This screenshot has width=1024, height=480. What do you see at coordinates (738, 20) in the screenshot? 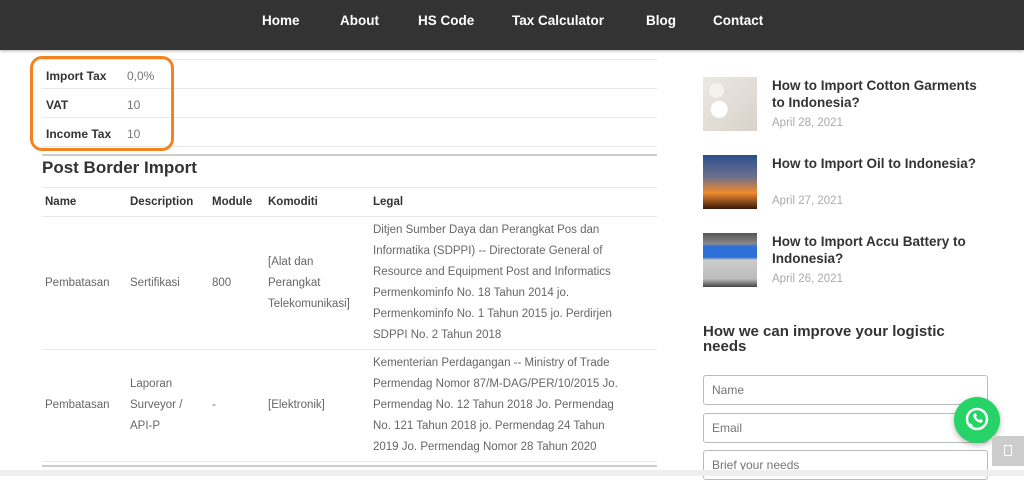
I see `nav-contact: Contact` at bounding box center [738, 20].